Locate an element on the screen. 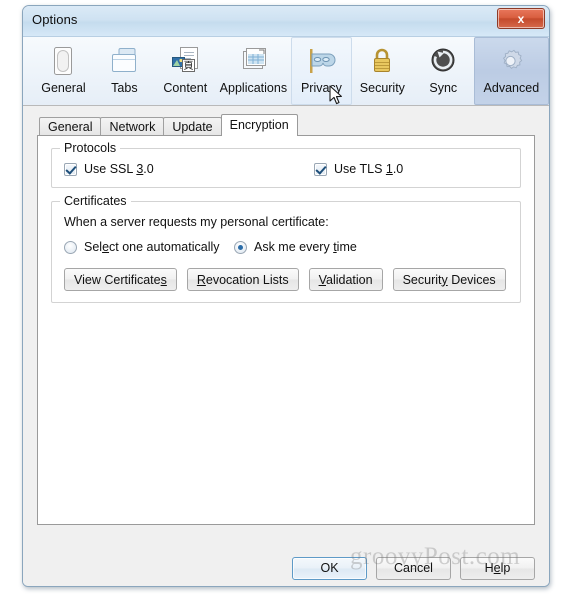  help-suffix: lp is located at coordinates (505, 568).